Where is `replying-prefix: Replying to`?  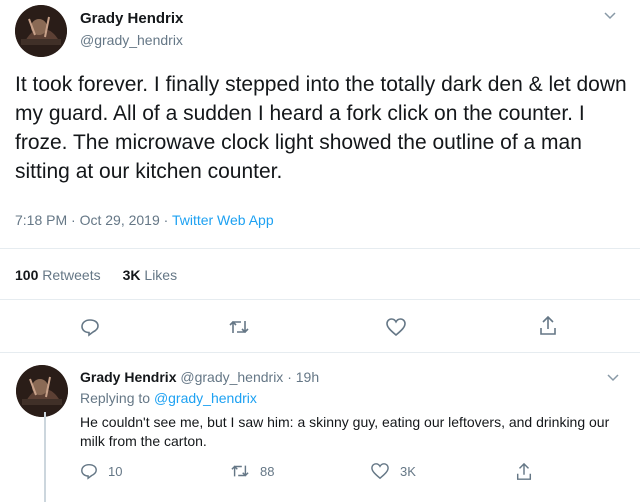
replying-prefix: Replying to is located at coordinates (115, 398).